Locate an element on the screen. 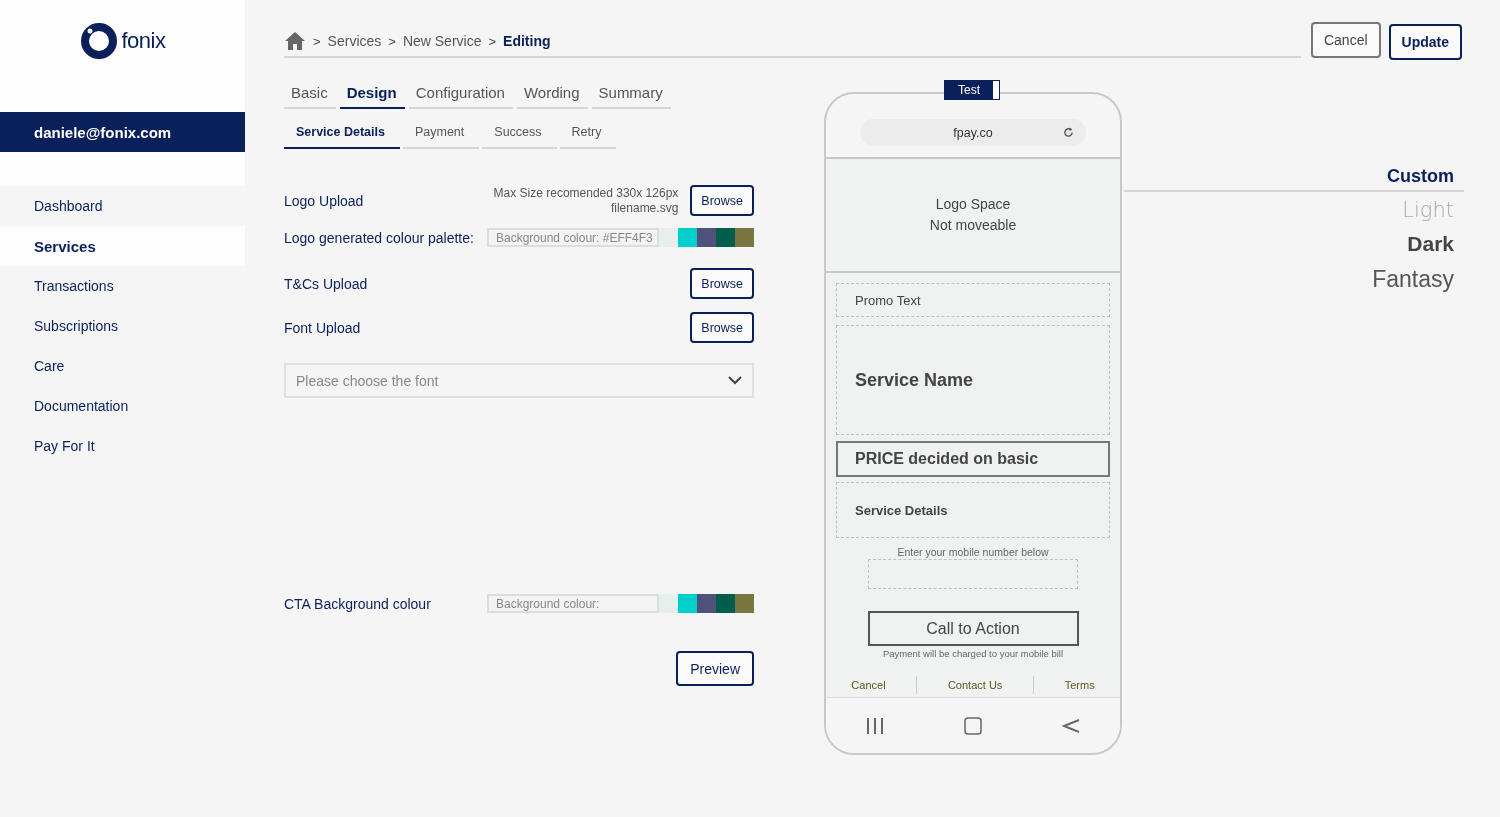  breadcrumb-link: Editing is located at coordinates (527, 41).